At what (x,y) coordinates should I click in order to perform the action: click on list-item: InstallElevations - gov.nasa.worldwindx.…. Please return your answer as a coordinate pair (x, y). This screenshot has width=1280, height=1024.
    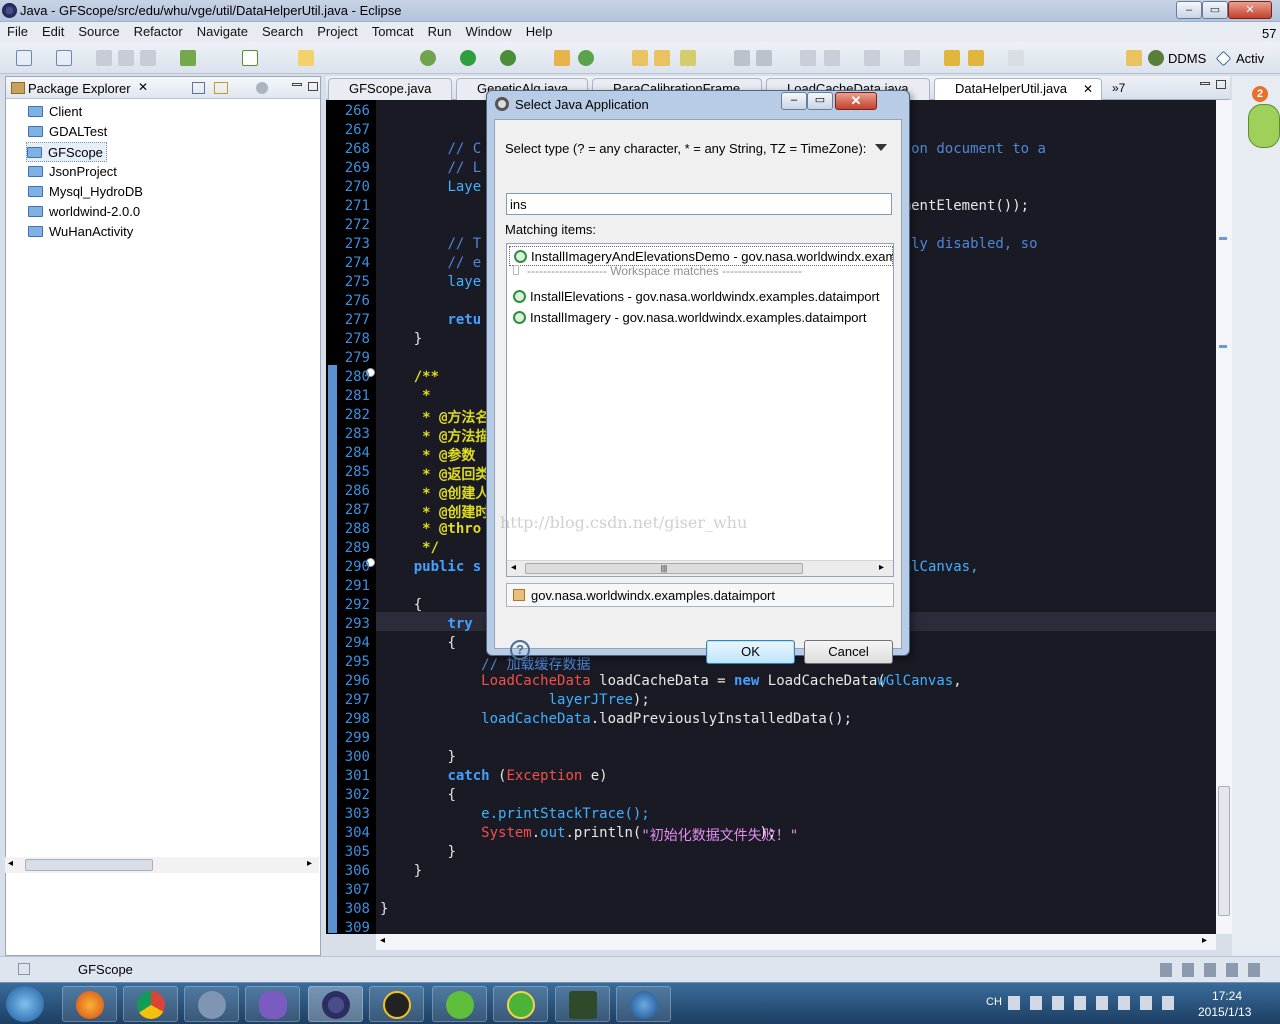
    Looking at the image, I should click on (696, 297).